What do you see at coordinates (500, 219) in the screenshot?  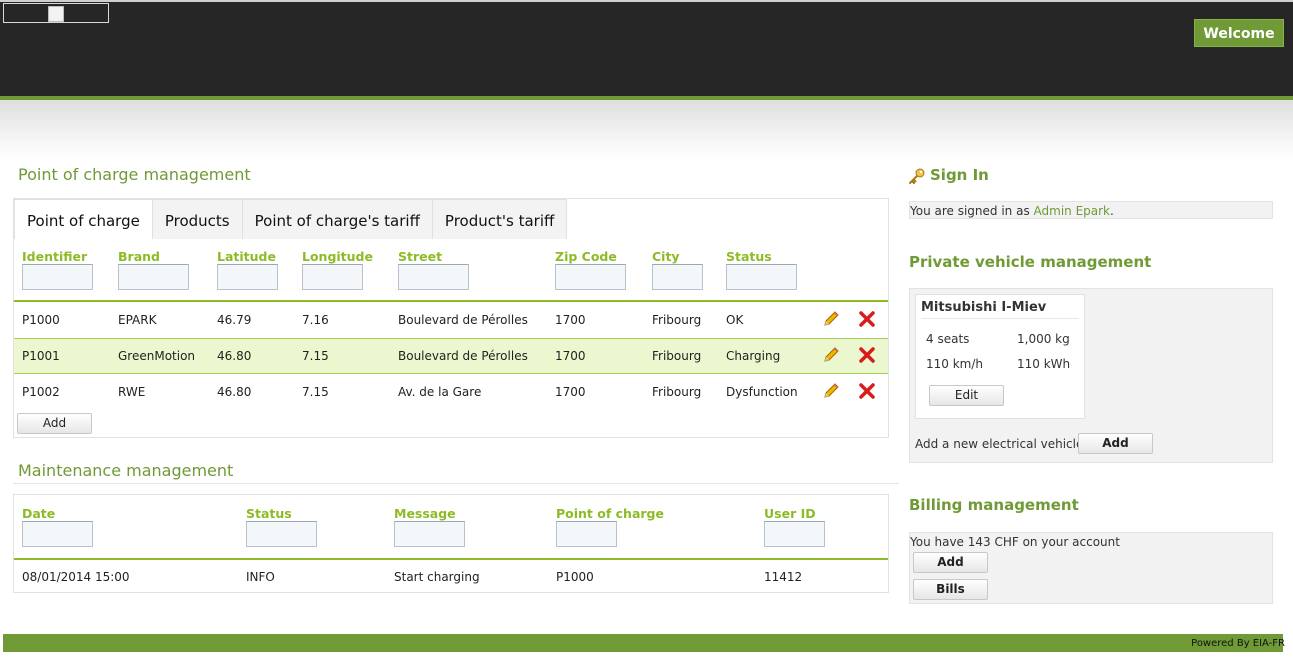 I see `tab-product-tariff: Product's tariff` at bounding box center [500, 219].